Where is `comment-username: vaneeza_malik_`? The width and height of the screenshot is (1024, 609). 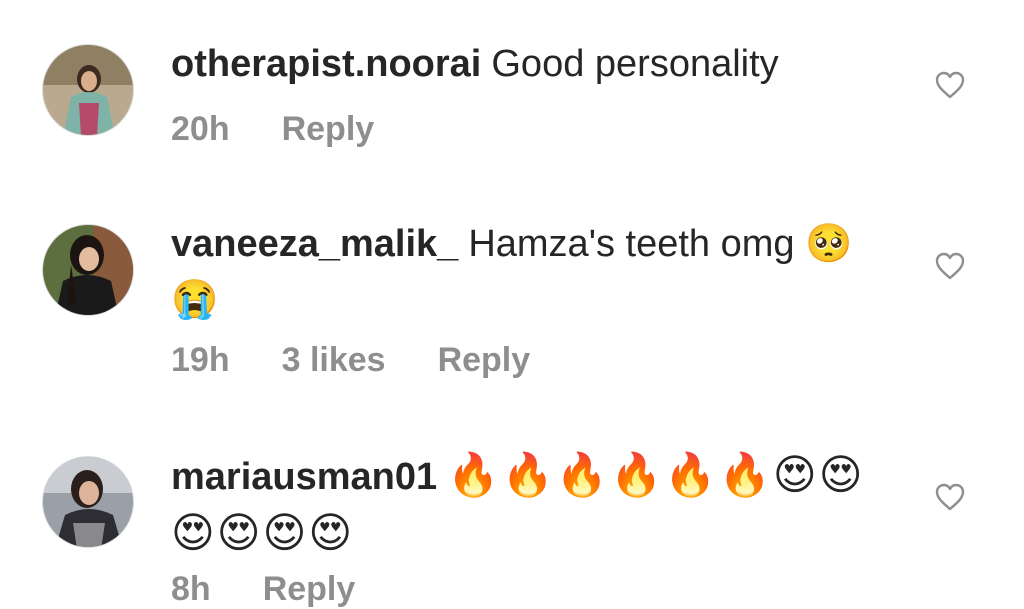
comment-username: vaneeza_malik_ is located at coordinates (314, 244).